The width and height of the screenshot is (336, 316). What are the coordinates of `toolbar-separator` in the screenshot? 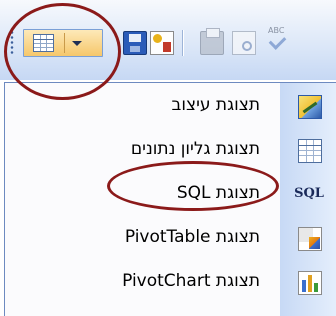 It's located at (182, 43).